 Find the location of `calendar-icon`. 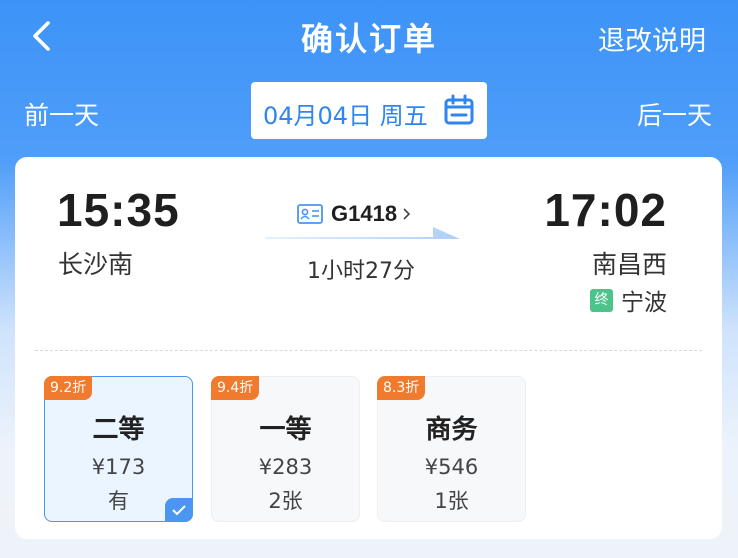

calendar-icon is located at coordinates (459, 109).